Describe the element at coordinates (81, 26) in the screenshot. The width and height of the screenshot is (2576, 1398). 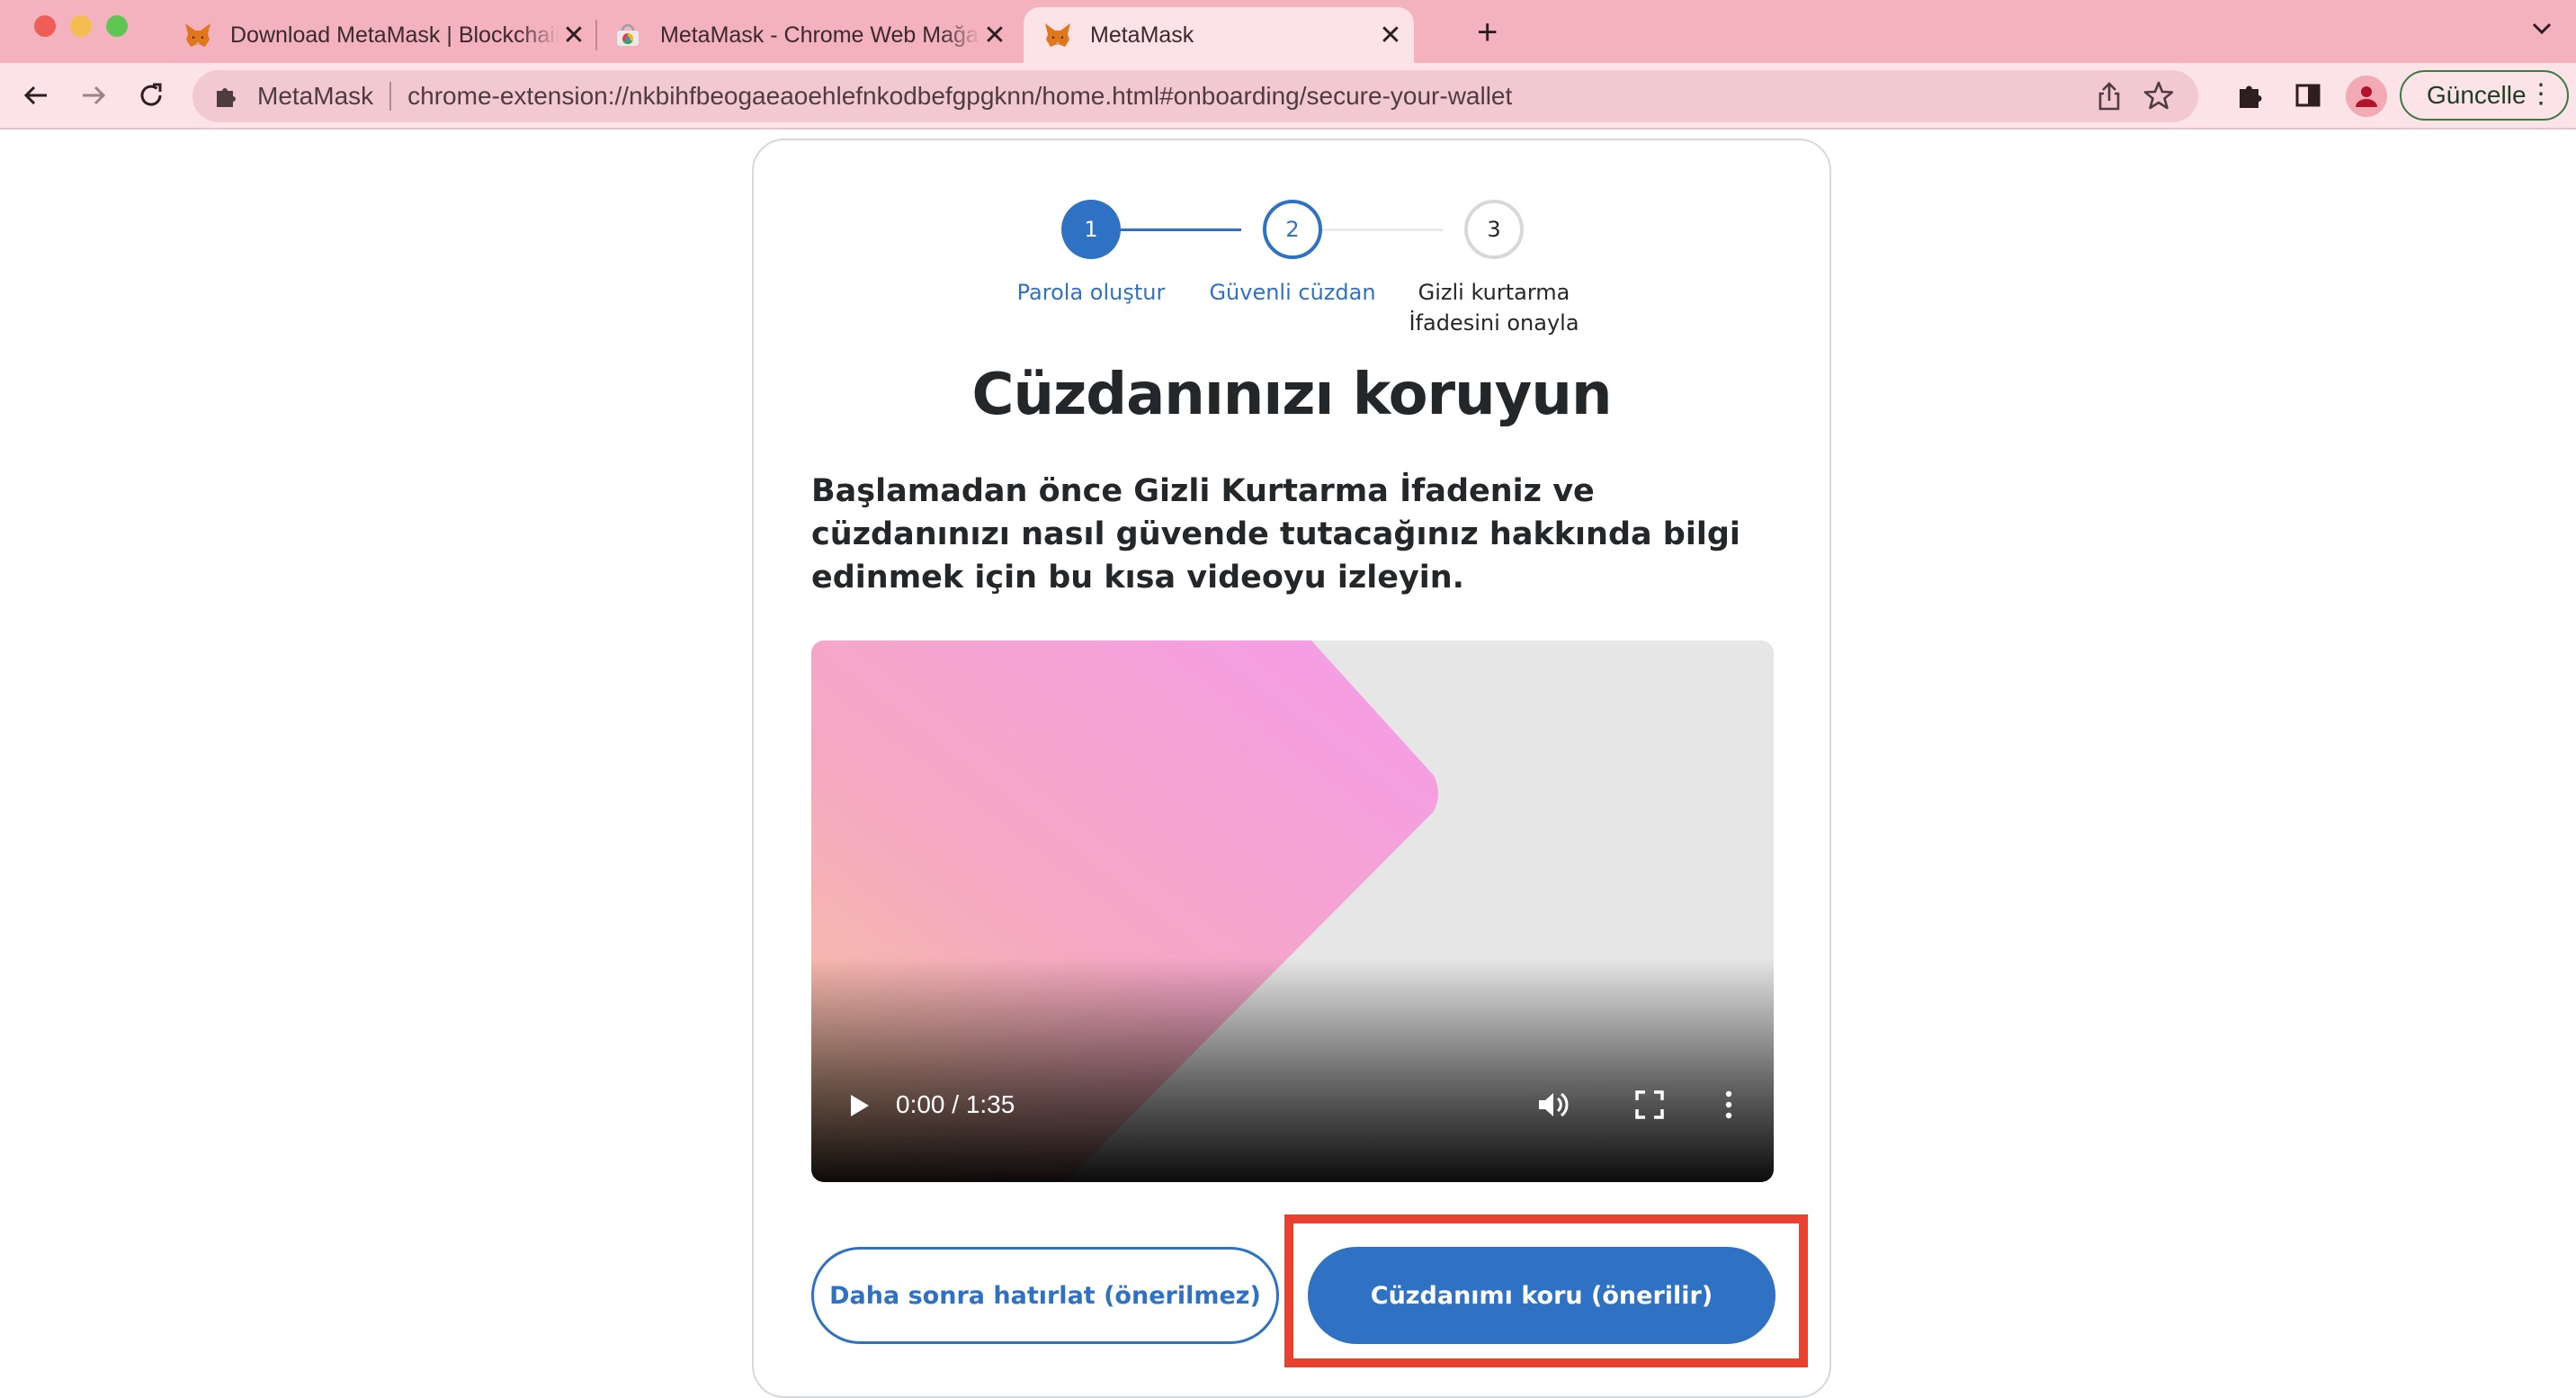
I see `window-minimize-button` at that location.